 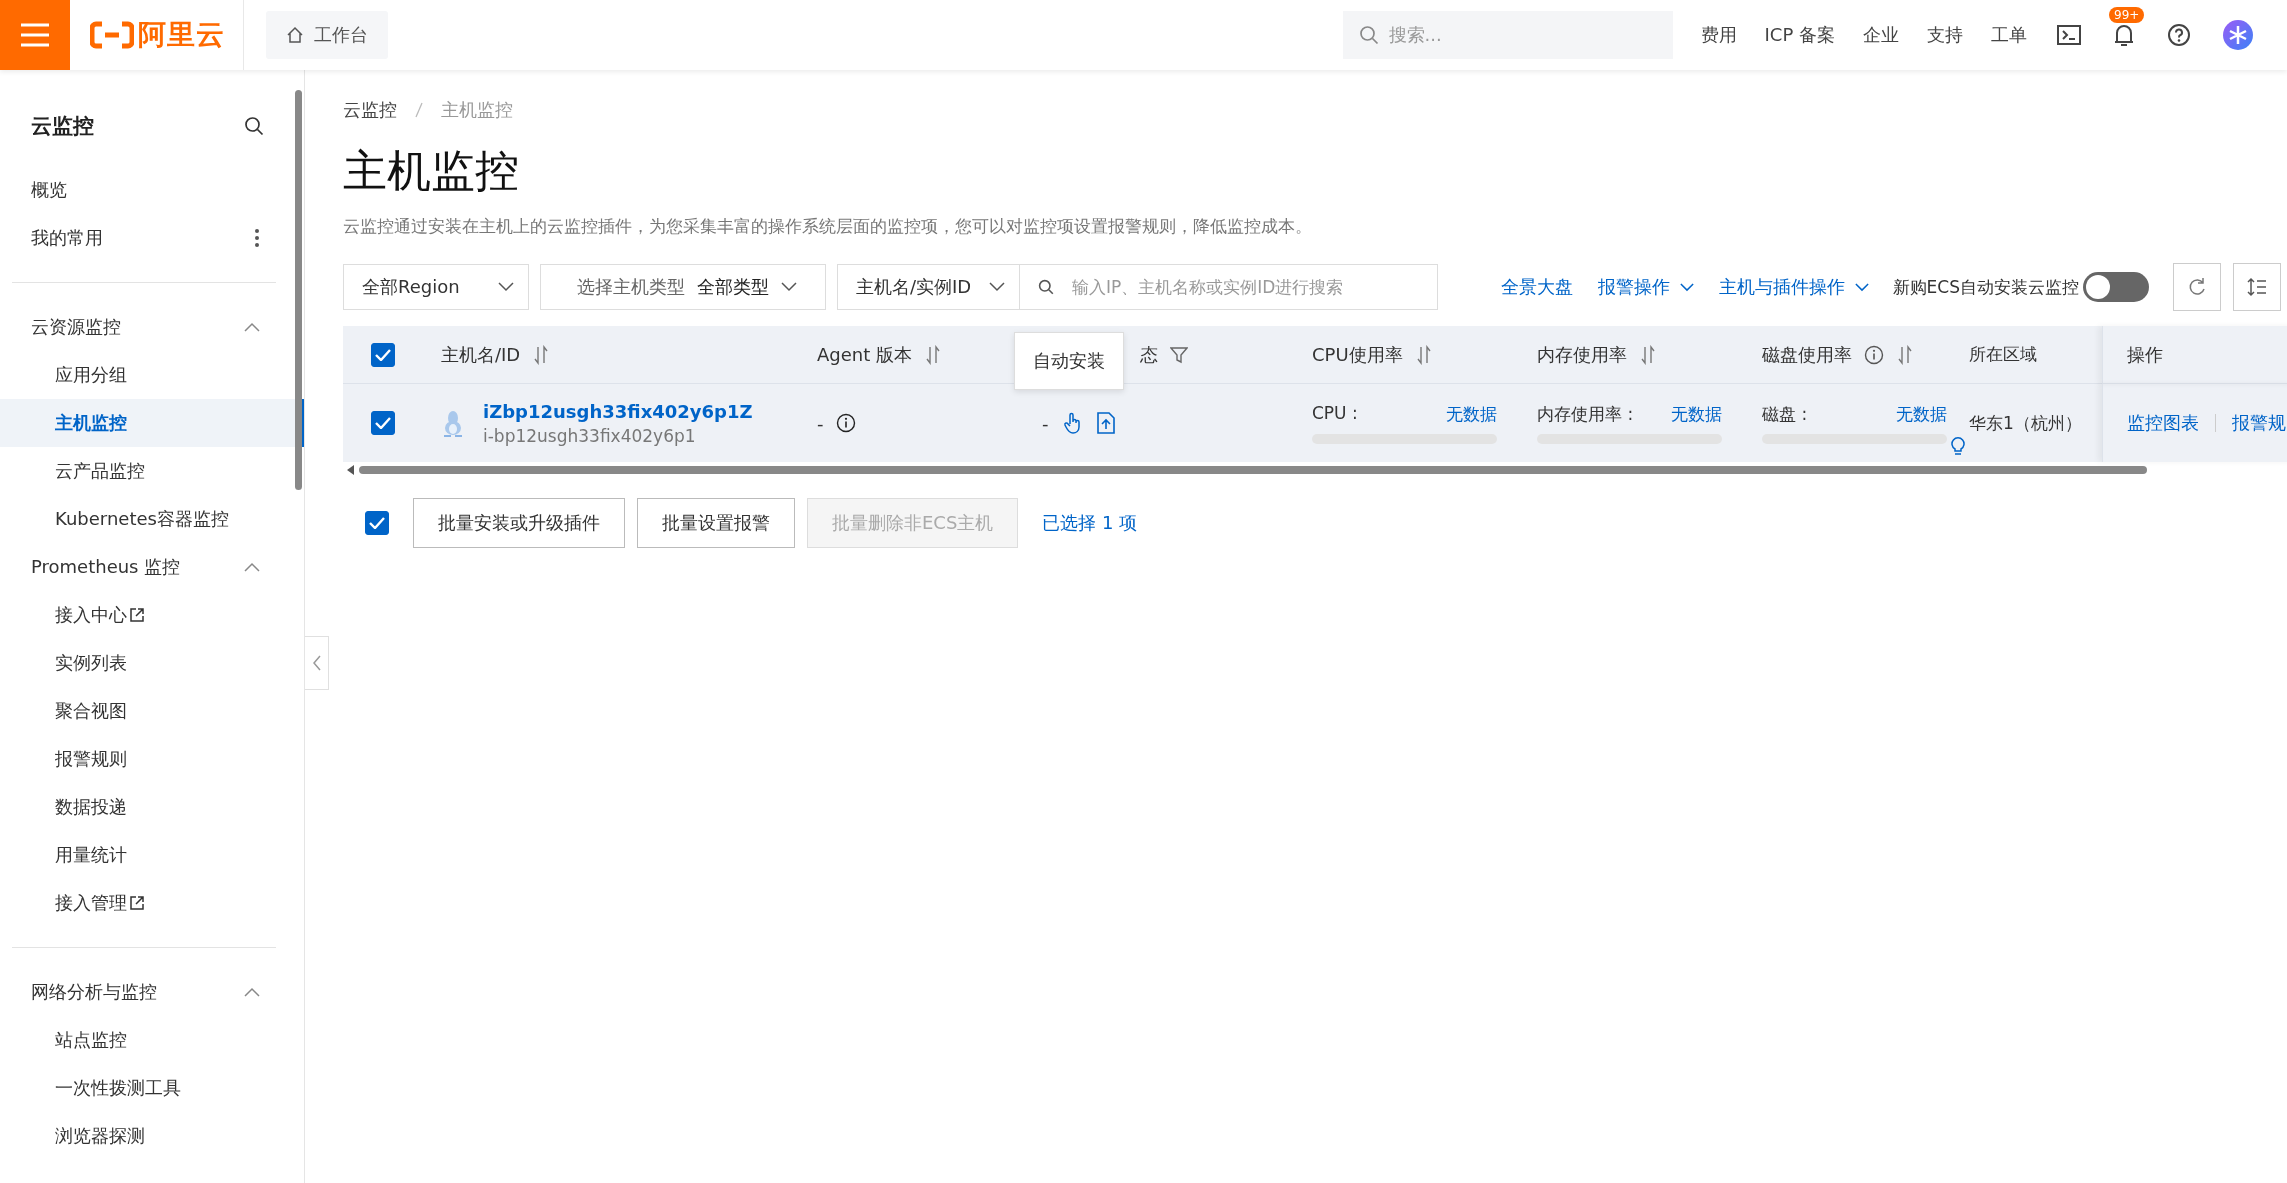 I want to click on host-type-select: 选择主机类型 全部类型, so click(x=683, y=287).